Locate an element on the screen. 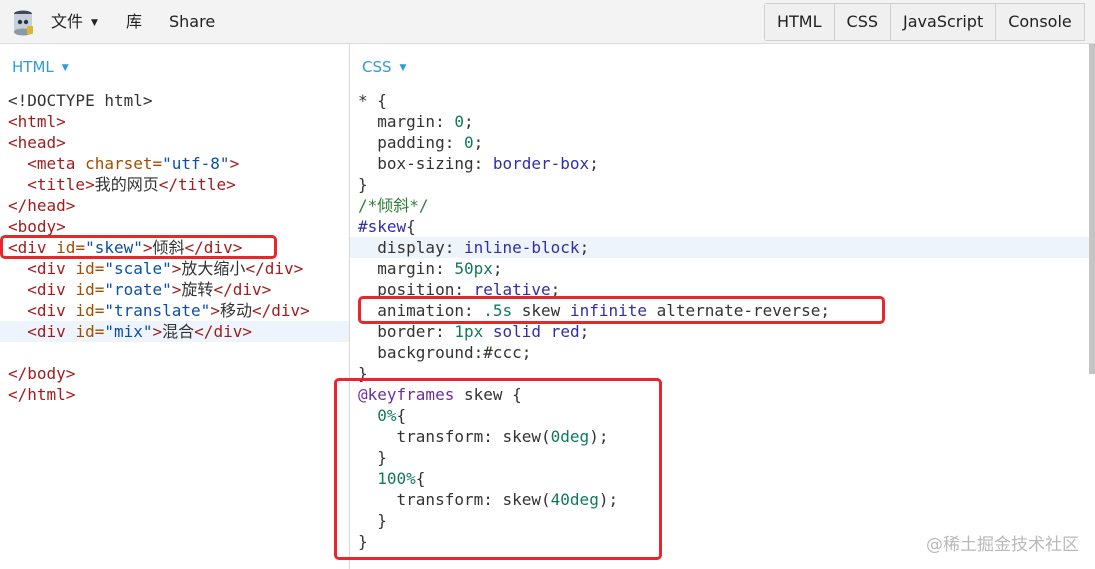 This screenshot has width=1095, height=569. code-line: margin: 0; is located at coordinates (722, 121).